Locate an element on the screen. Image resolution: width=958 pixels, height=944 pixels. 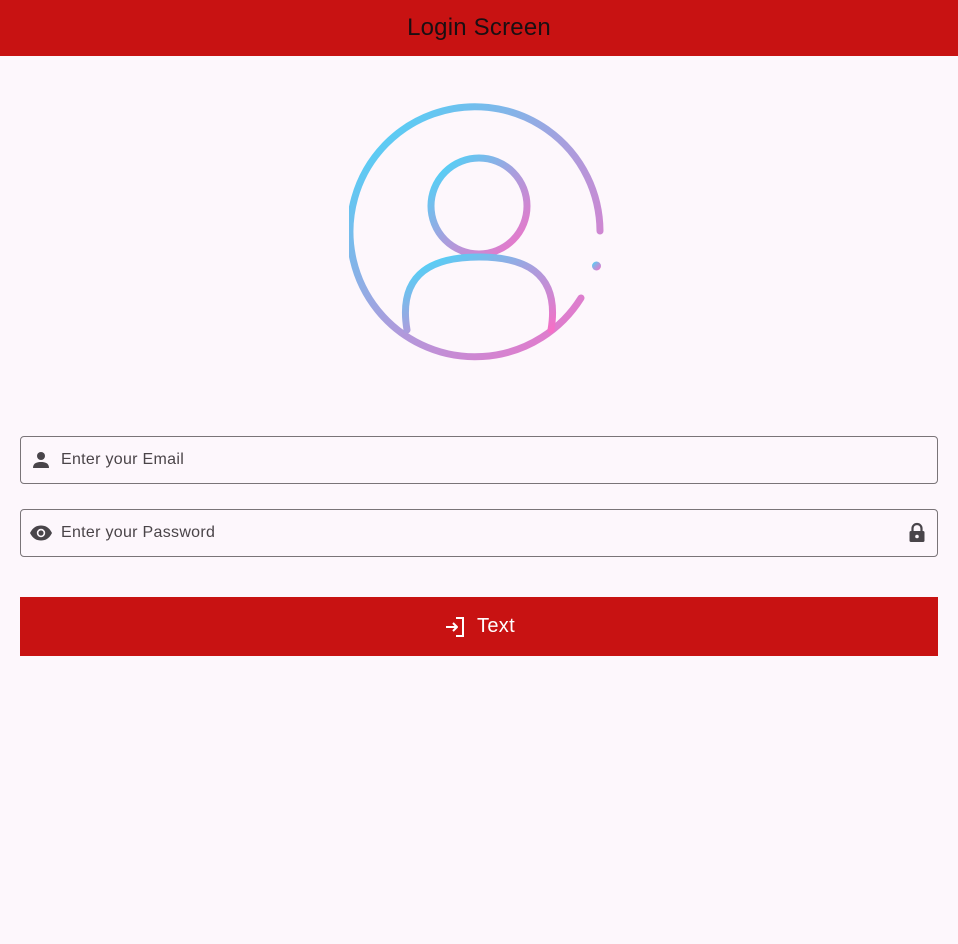
password-field is located at coordinates (479, 533).